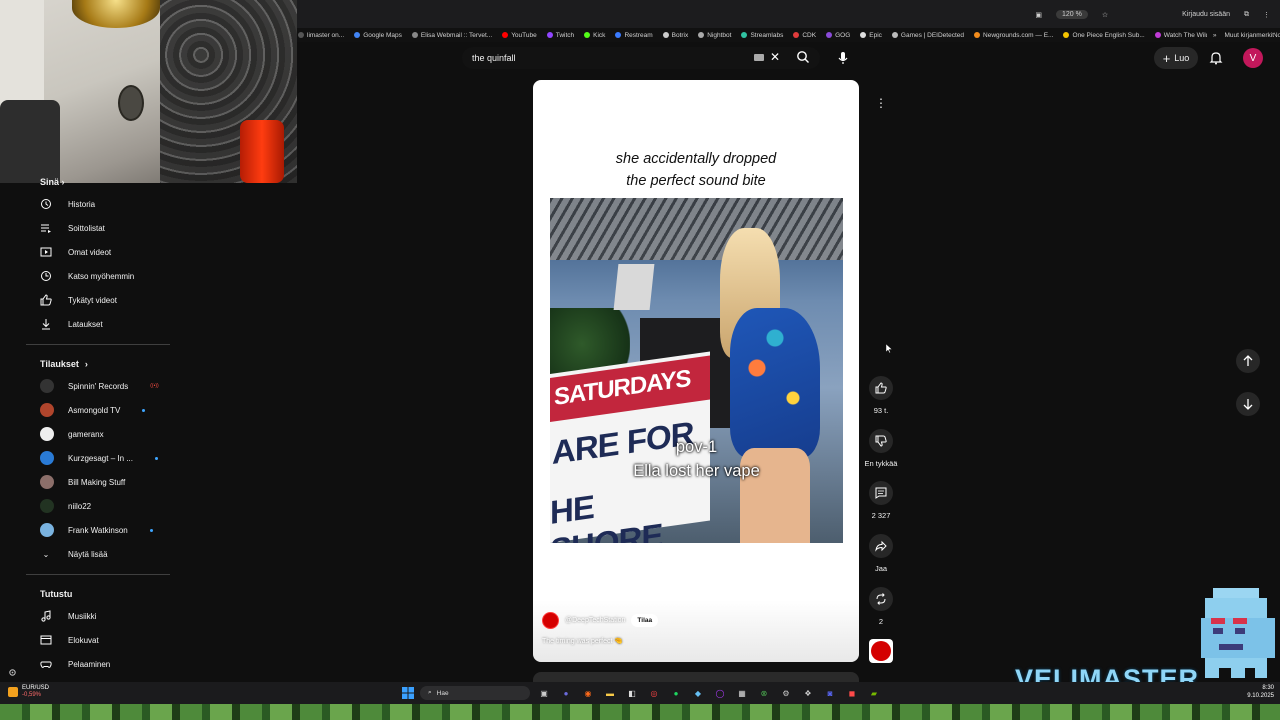  Describe the element at coordinates (98, 554) in the screenshot. I see `show-more-button: ⌄ Näytä lisää` at that location.